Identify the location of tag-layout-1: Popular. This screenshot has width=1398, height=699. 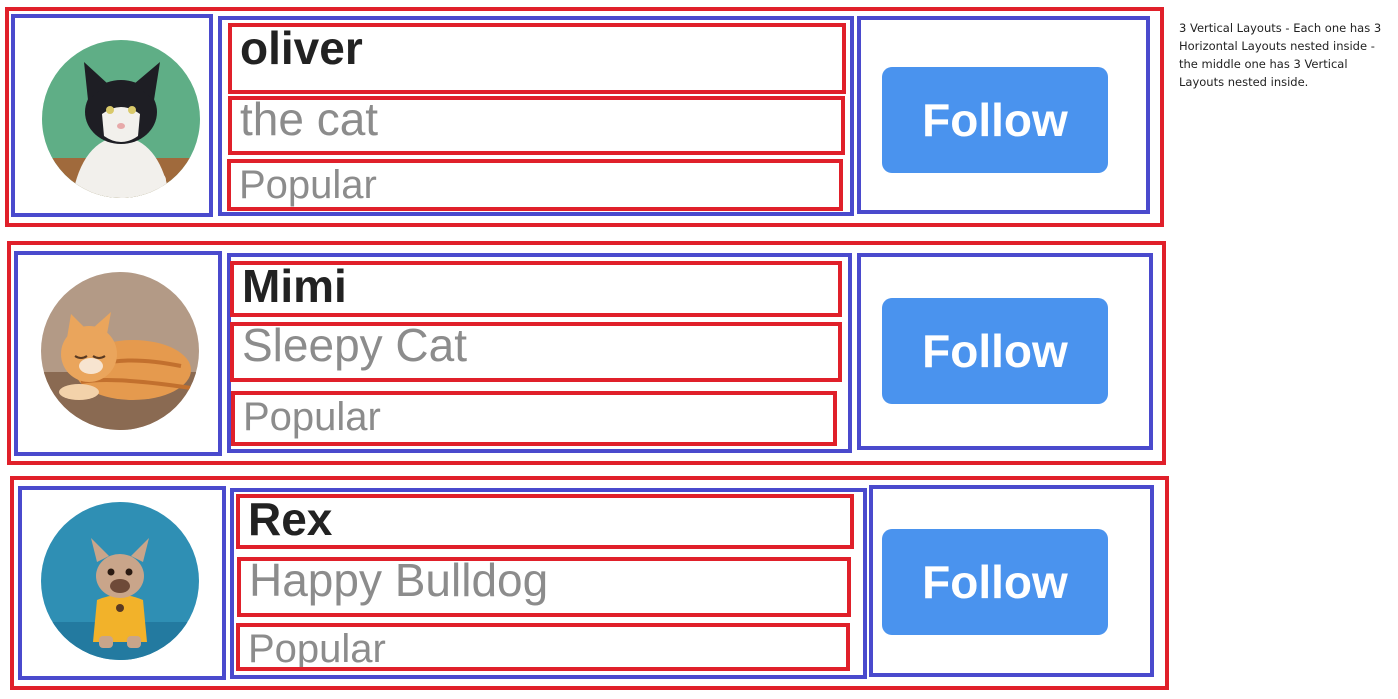
(535, 185).